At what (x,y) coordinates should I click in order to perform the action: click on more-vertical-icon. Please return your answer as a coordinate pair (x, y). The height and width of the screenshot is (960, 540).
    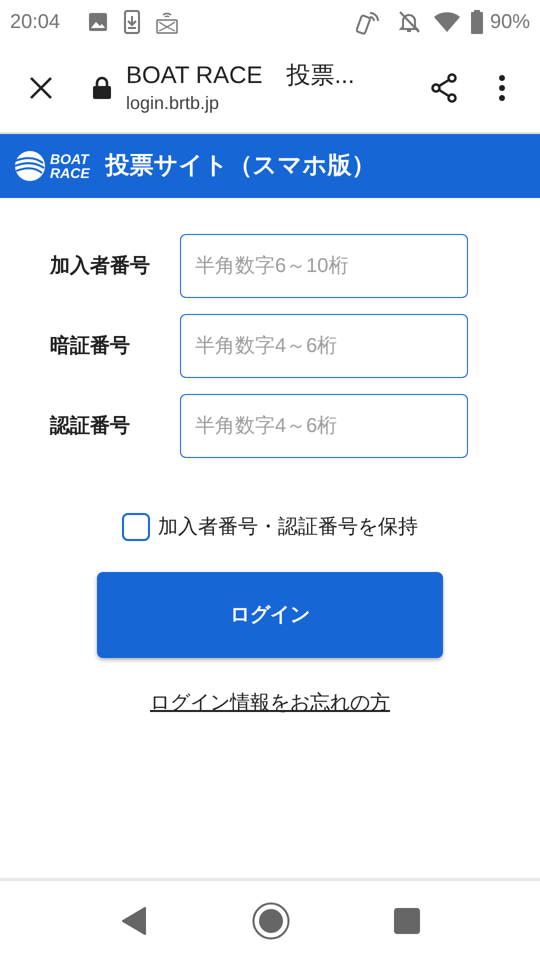
    Looking at the image, I should click on (502, 88).